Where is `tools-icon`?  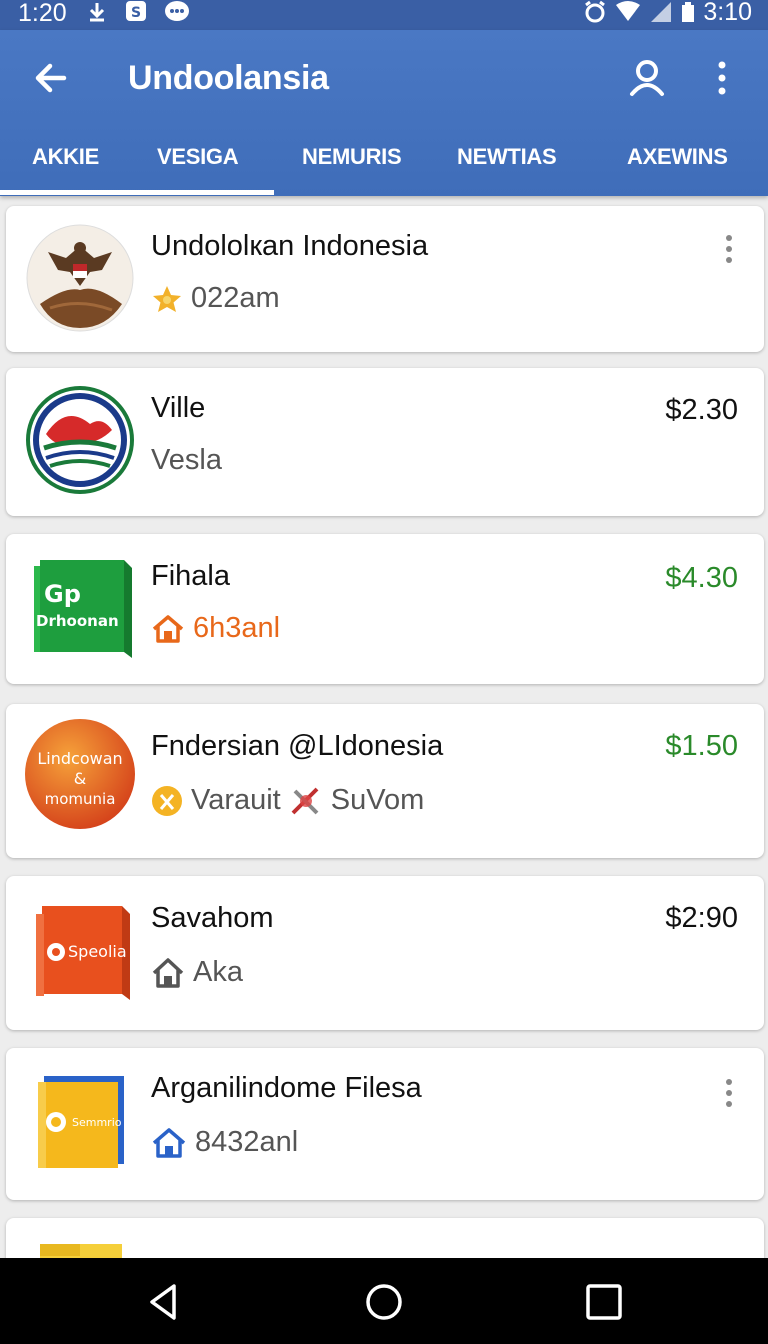
tools-icon is located at coordinates (305, 800).